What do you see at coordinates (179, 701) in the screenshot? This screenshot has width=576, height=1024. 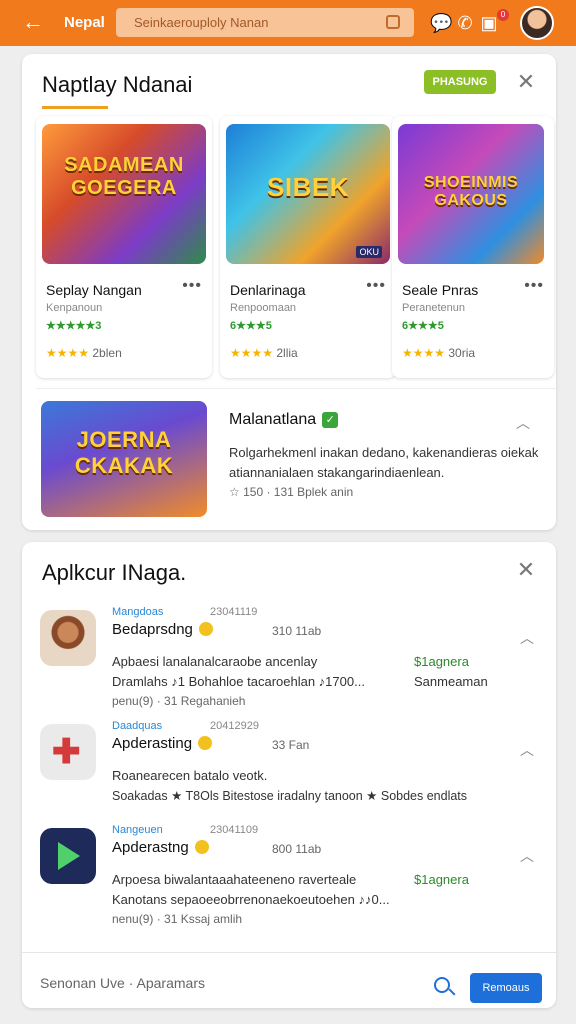 I see `app-meta: penu(9) · 31 Regahanieh` at bounding box center [179, 701].